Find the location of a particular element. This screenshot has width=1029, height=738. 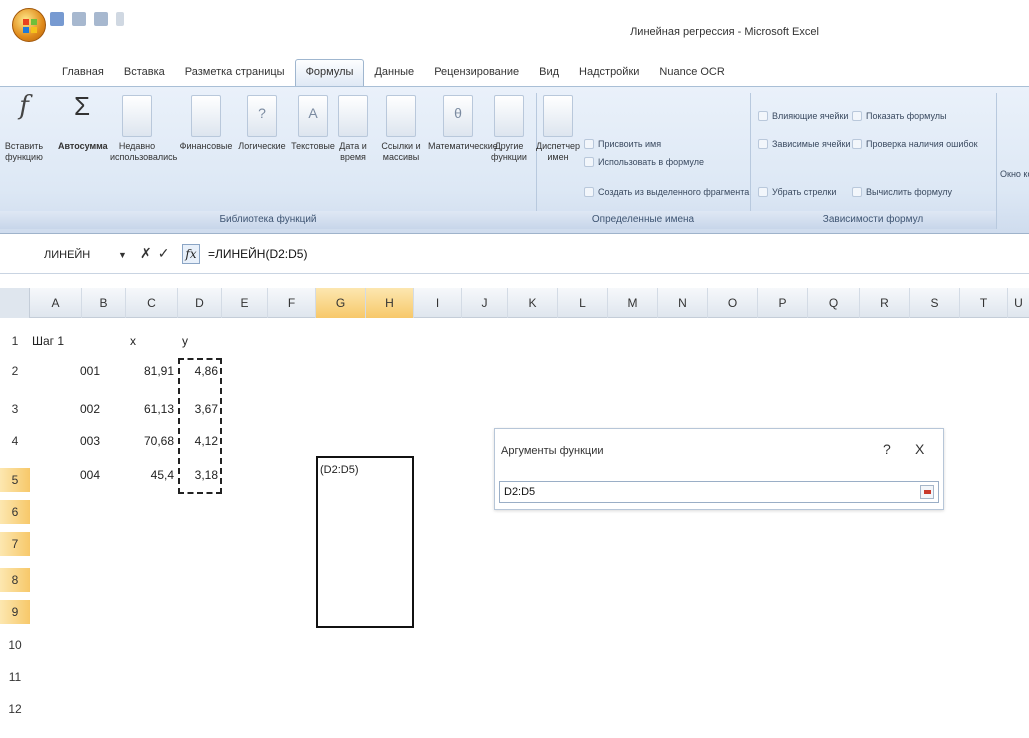

argument-input: D2:D5 is located at coordinates (719, 492).